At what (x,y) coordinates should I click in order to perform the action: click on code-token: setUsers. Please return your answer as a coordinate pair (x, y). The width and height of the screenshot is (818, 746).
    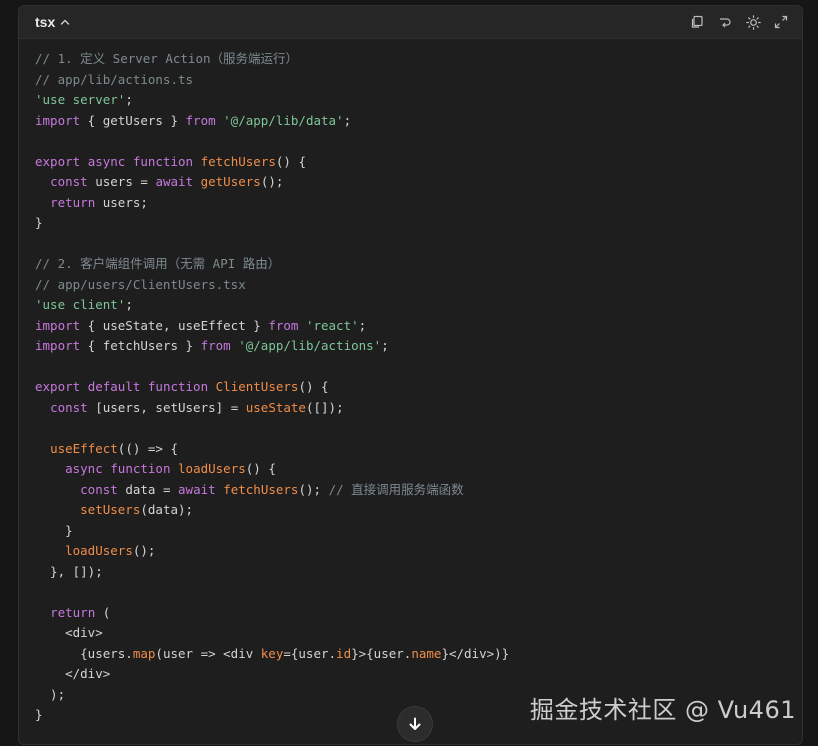
    Looking at the image, I should click on (110, 509).